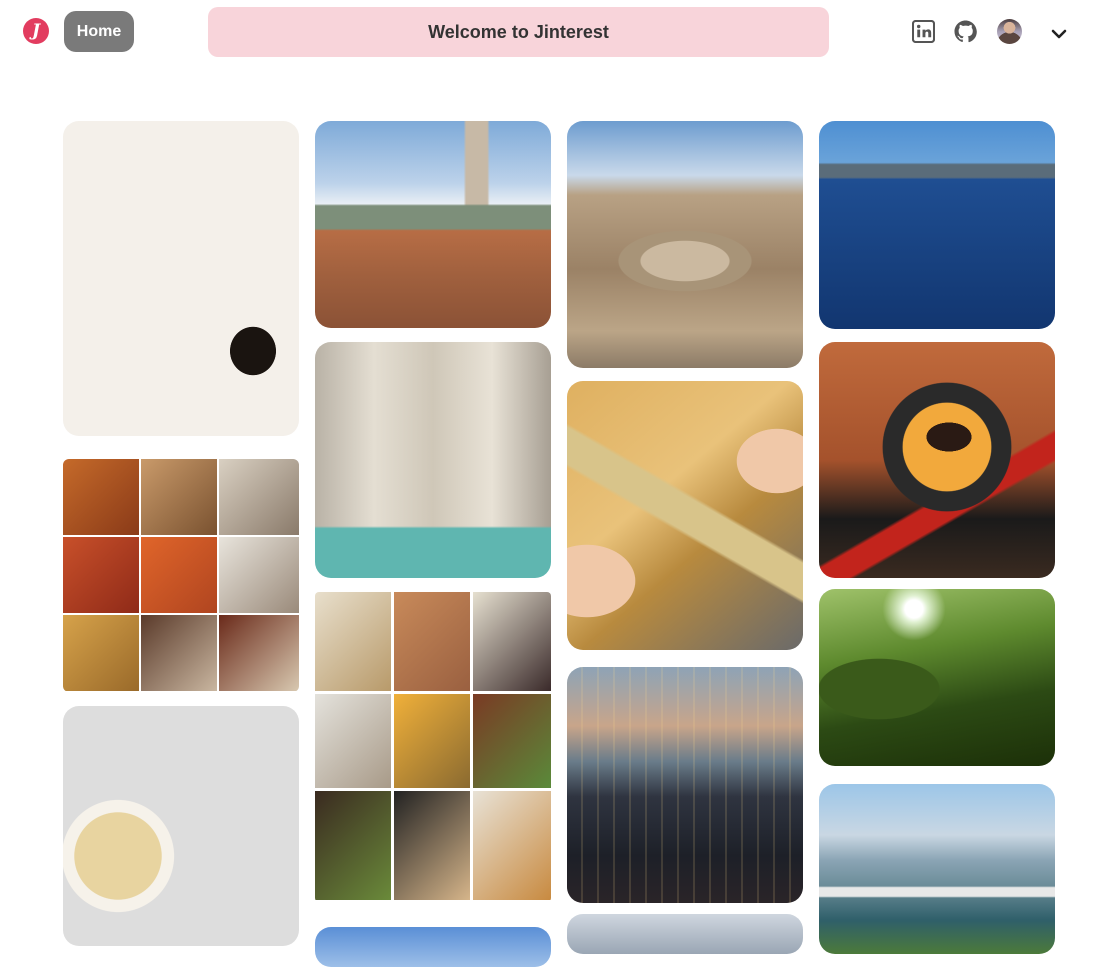 The image size is (1107, 967). Describe the element at coordinates (433, 747) in the screenshot. I see `pin-taiwanese-food-collage` at that location.